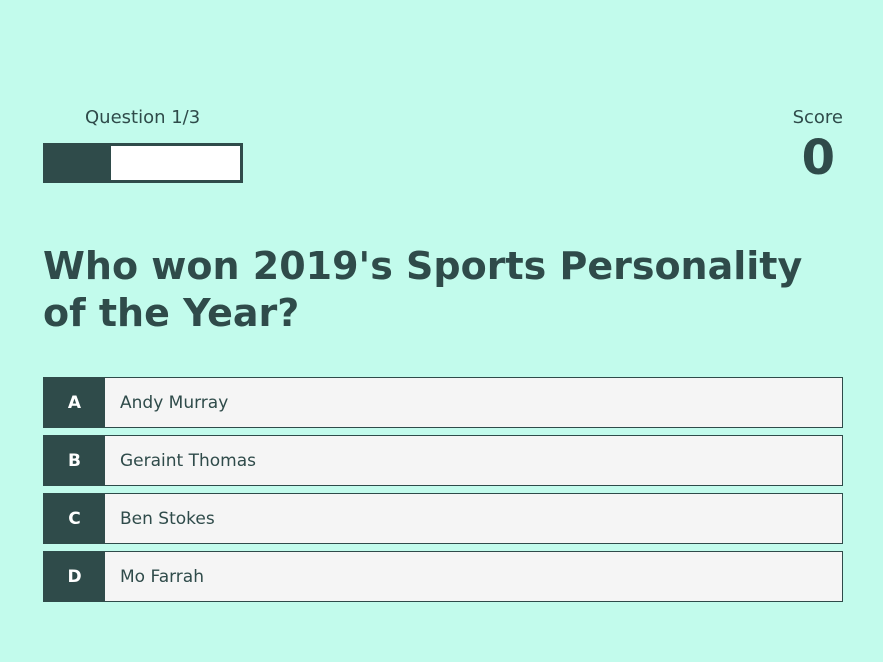  What do you see at coordinates (443, 146) in the screenshot?
I see `hud: Question 1/3 Score 0` at bounding box center [443, 146].